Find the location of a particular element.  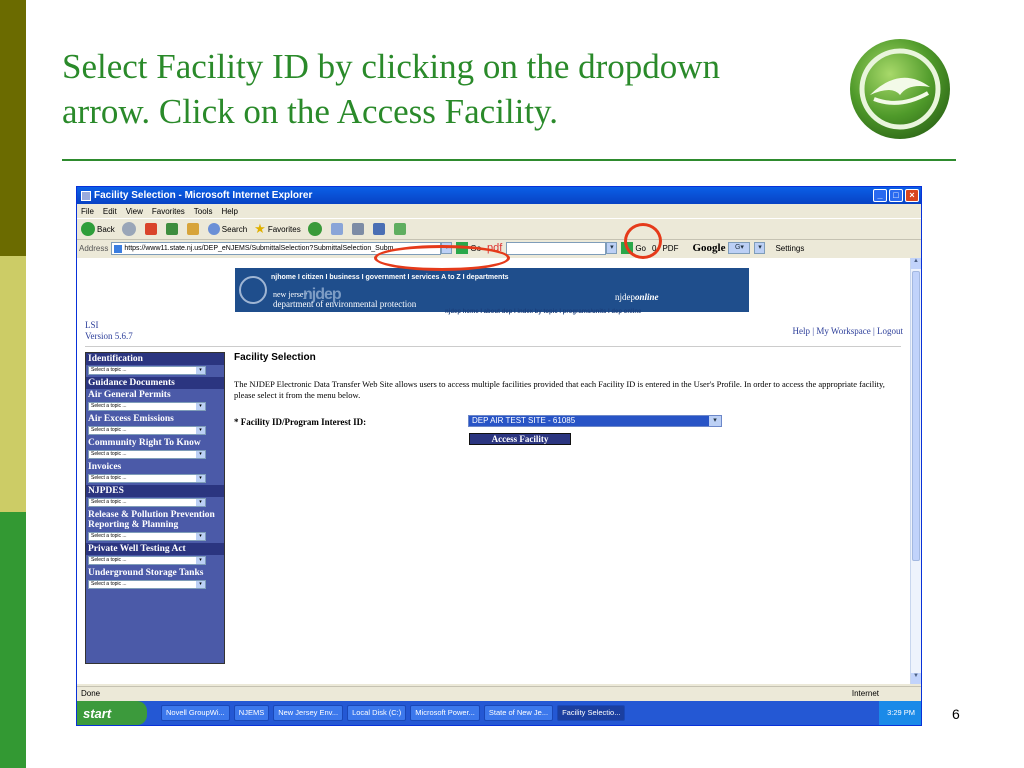

search-button: Search is located at coordinates (227, 229).